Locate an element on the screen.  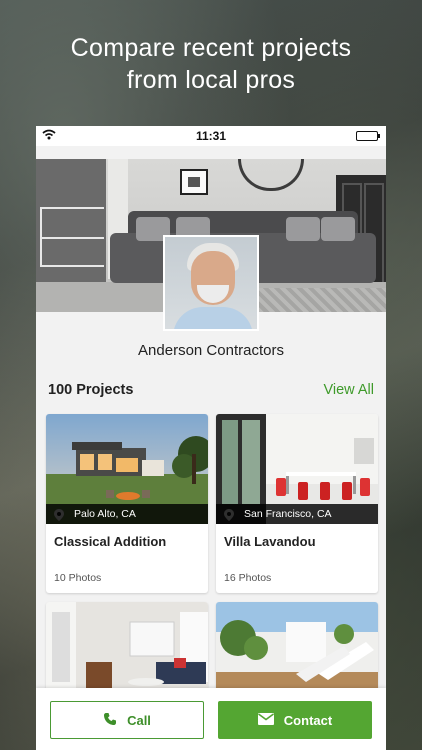
marketing-headline: Compare recent projects from local pros is located at coordinates (211, 64).